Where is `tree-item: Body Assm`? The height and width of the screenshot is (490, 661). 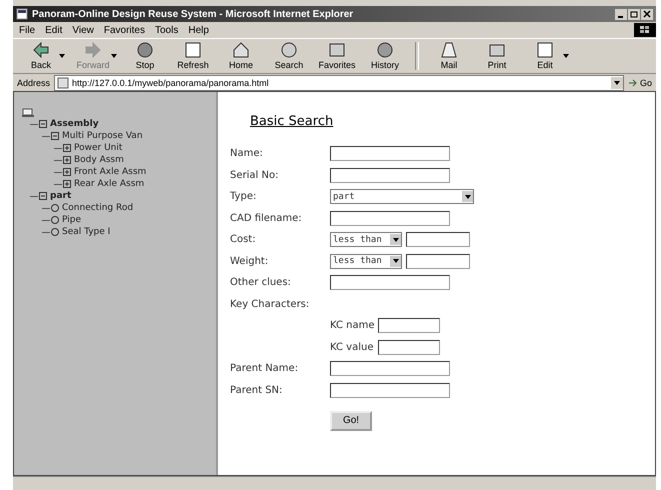 tree-item: Body Assm is located at coordinates (99, 160).